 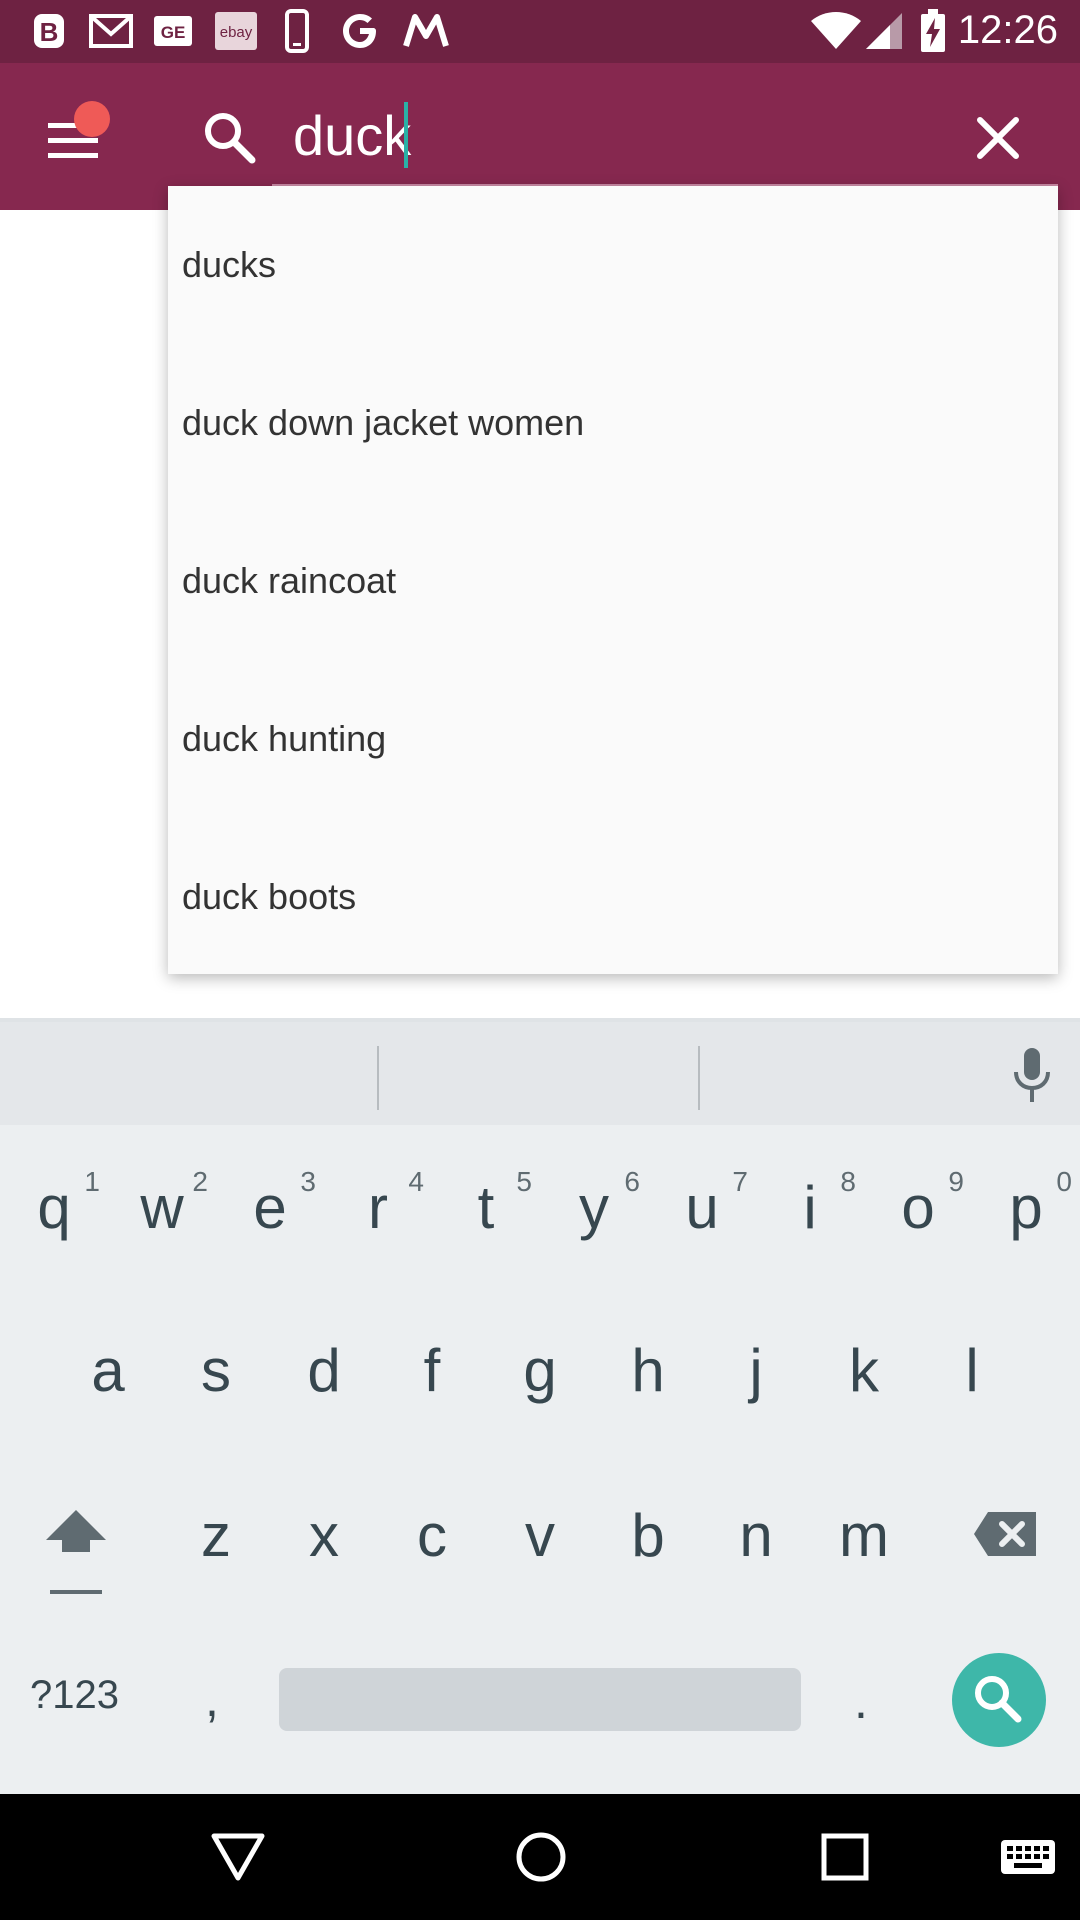 I want to click on keyboard-key: z, so click(x=216, y=1541).